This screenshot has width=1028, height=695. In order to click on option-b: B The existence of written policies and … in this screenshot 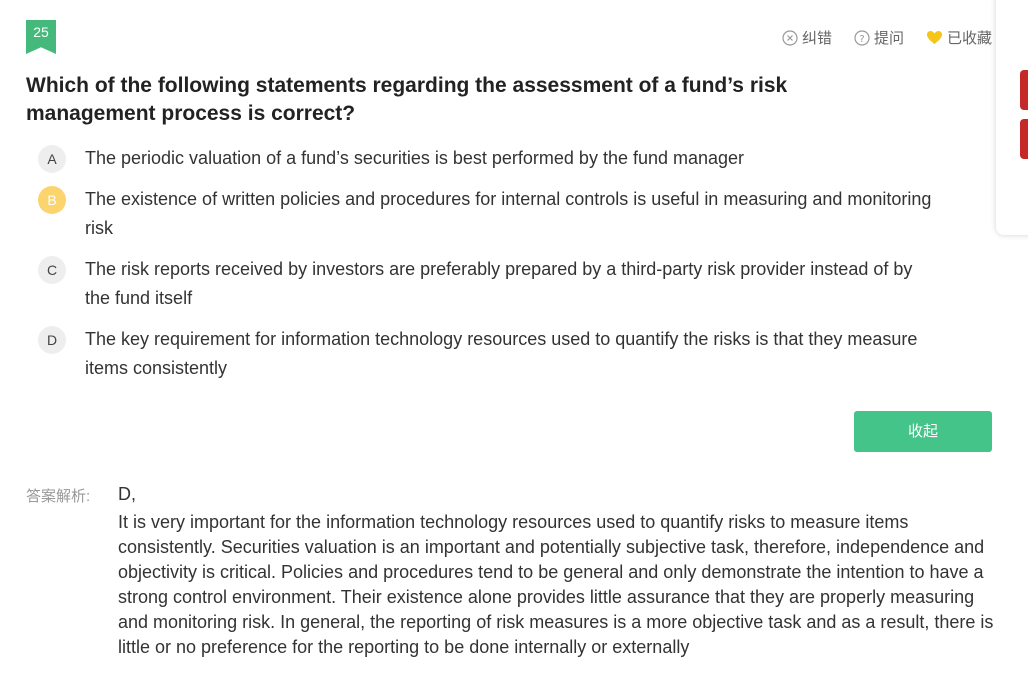, I will do `click(488, 214)`.